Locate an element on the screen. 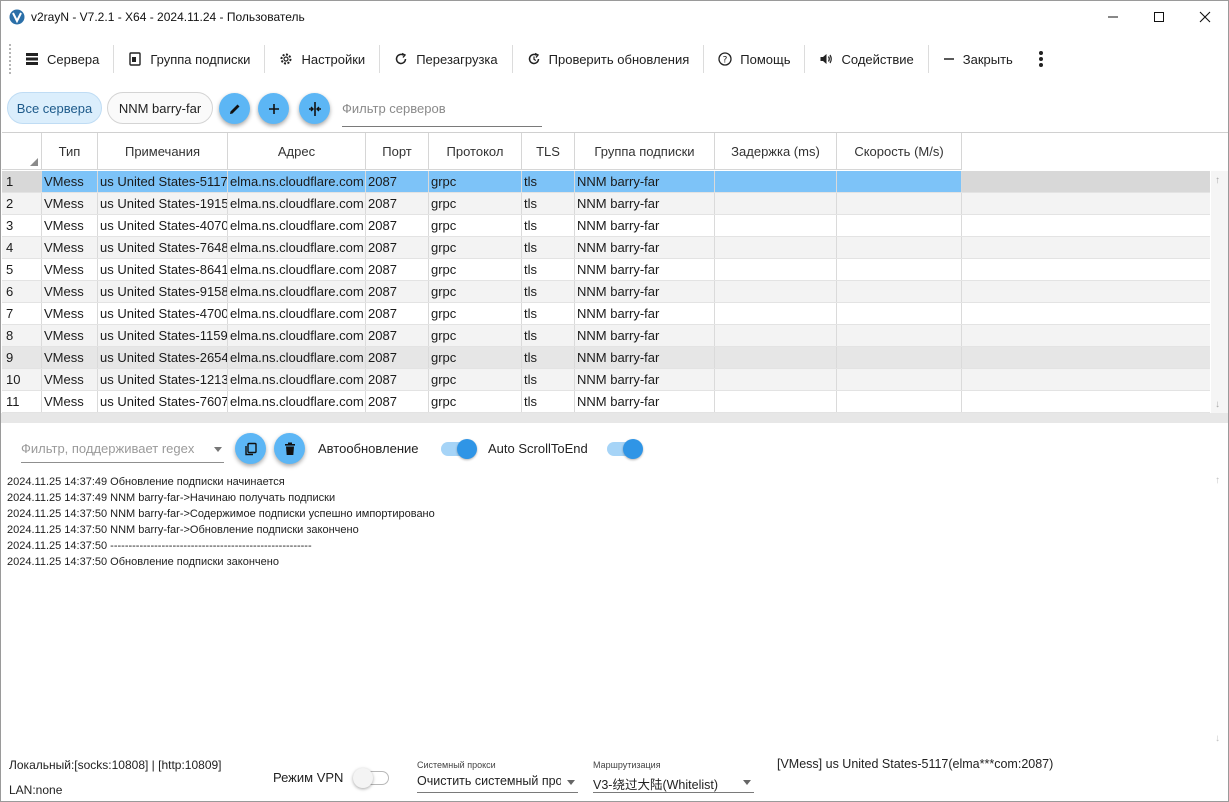  clear-log-button is located at coordinates (289, 448).